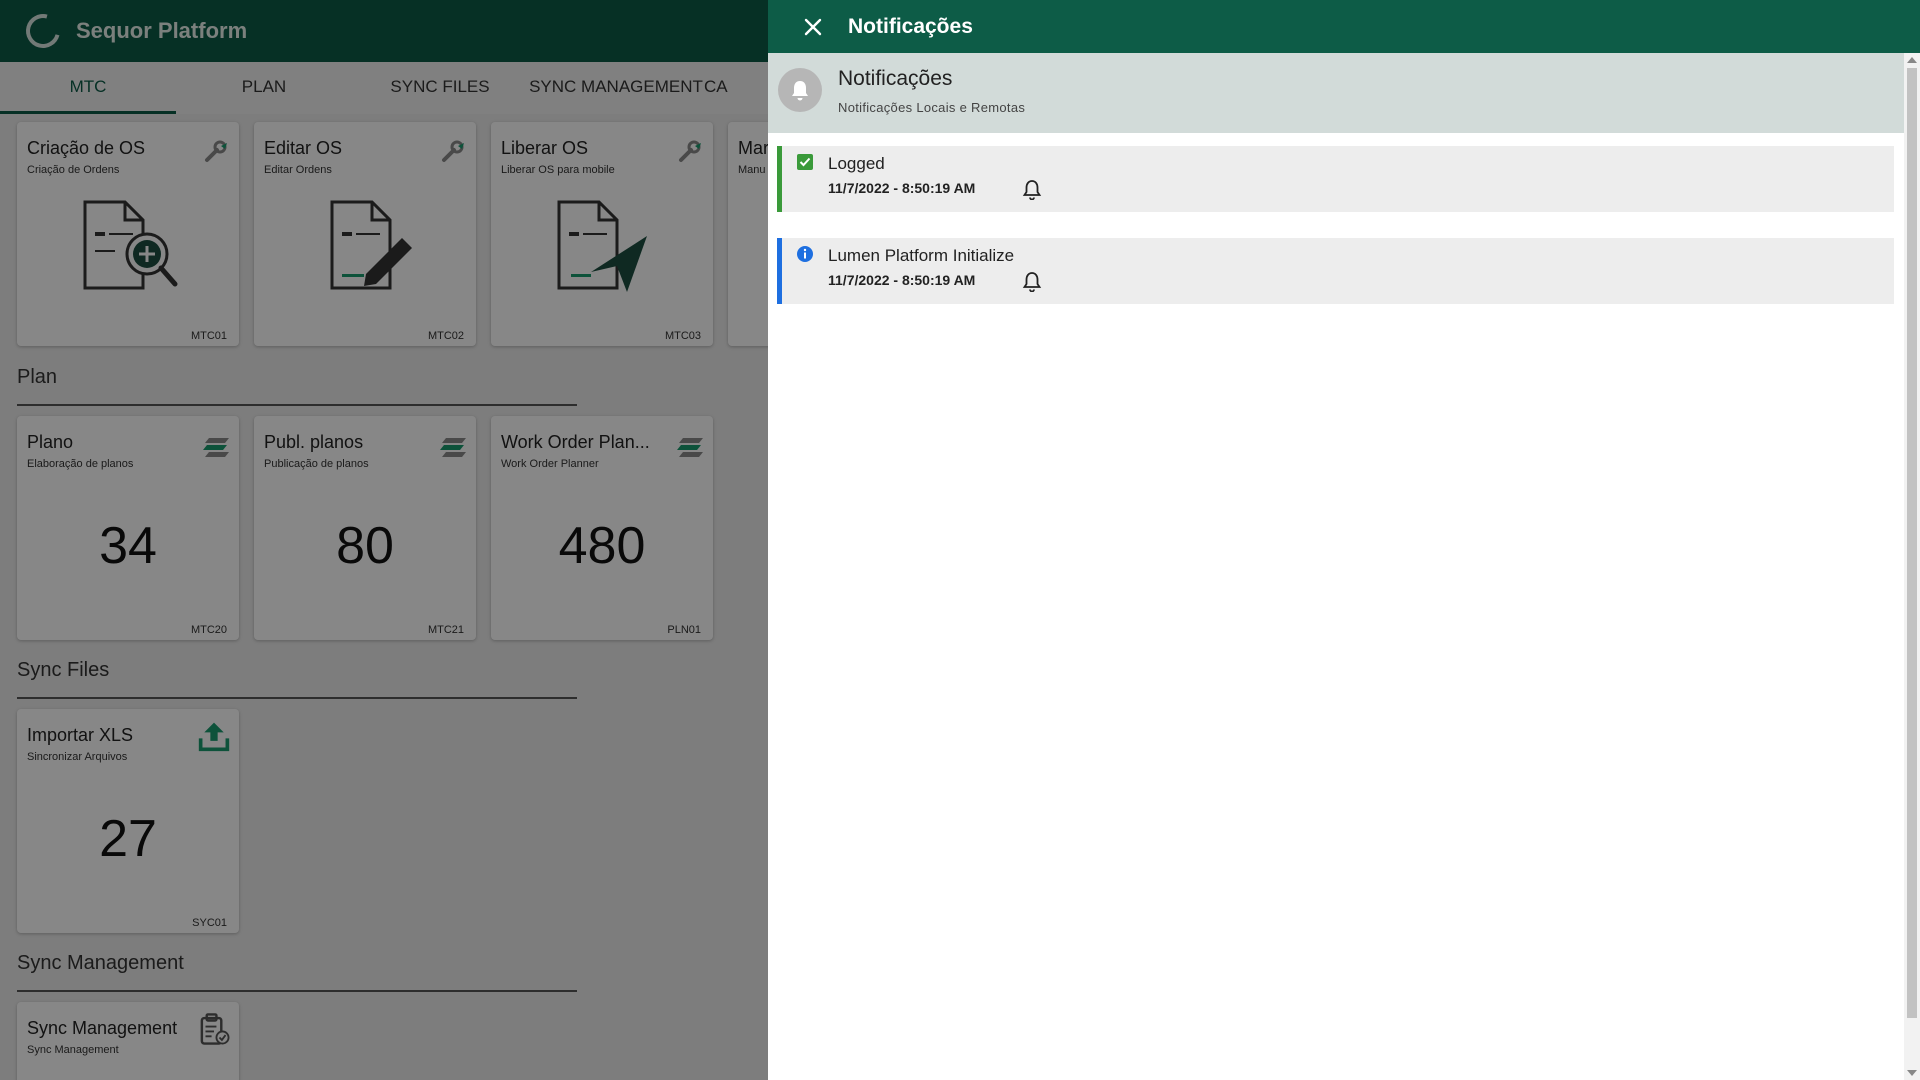  Describe the element at coordinates (805, 254) in the screenshot. I see `info-icon` at that location.